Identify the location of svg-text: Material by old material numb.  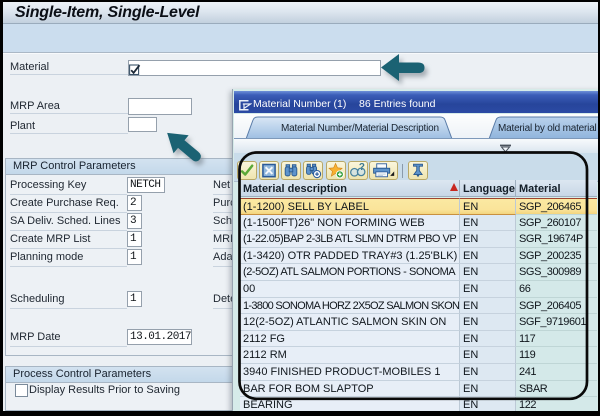
(548, 128).